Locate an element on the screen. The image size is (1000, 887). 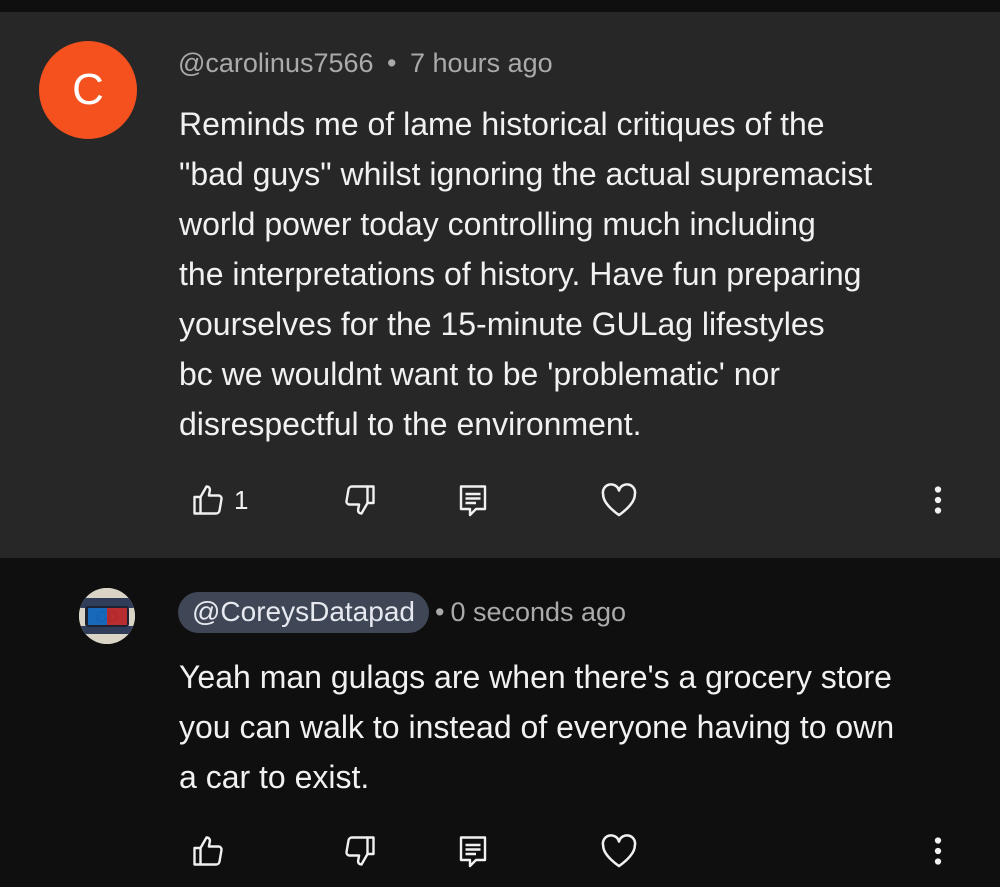
comment-actions: 1 is located at coordinates (500, 500).